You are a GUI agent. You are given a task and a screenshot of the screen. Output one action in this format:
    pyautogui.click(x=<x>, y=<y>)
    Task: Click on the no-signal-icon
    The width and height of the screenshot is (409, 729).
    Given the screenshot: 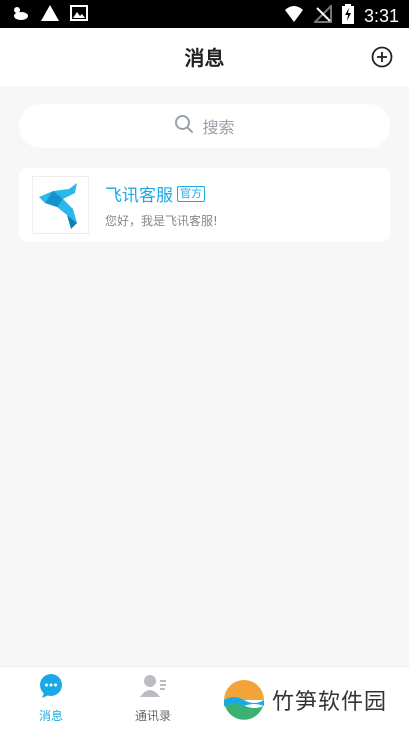 What is the action you would take?
    pyautogui.click(x=322, y=15)
    